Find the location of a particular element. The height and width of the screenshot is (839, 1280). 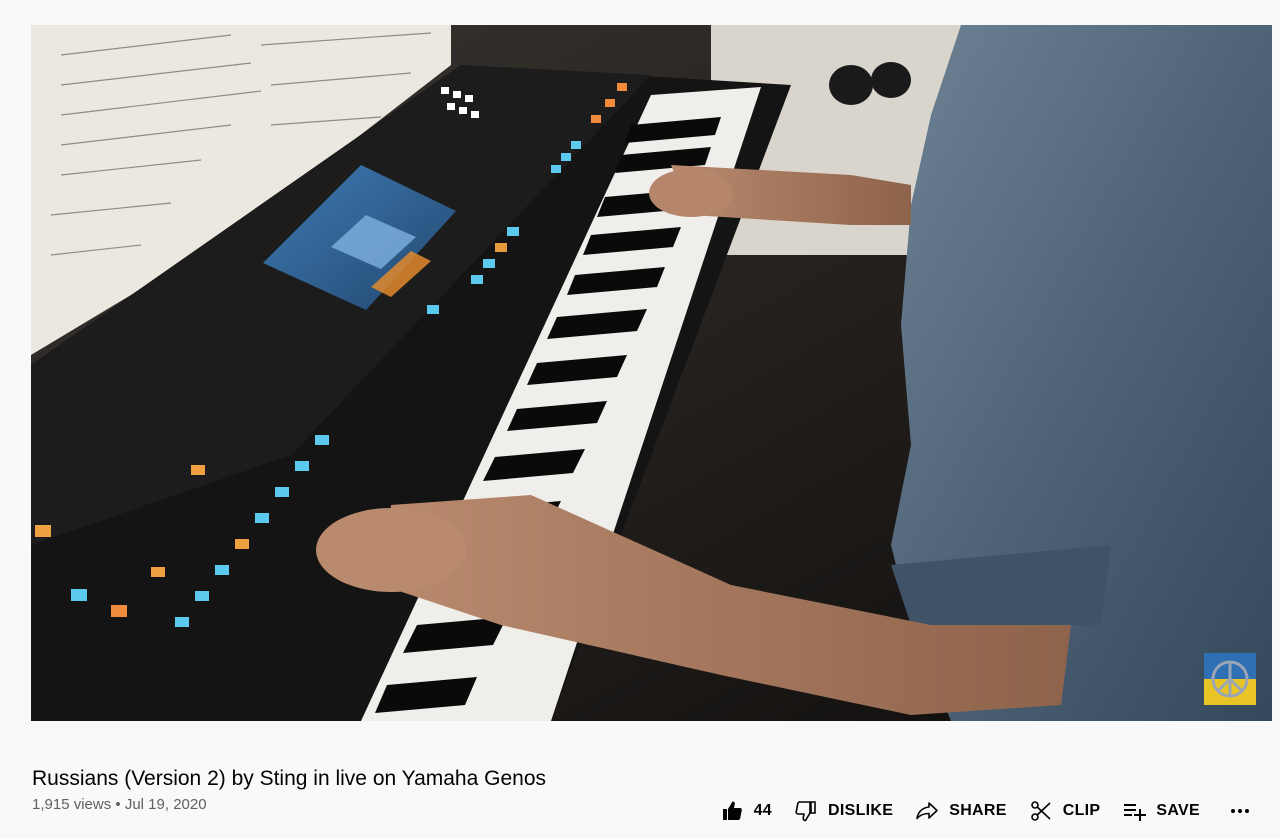

share-button: SHARE is located at coordinates (961, 811).